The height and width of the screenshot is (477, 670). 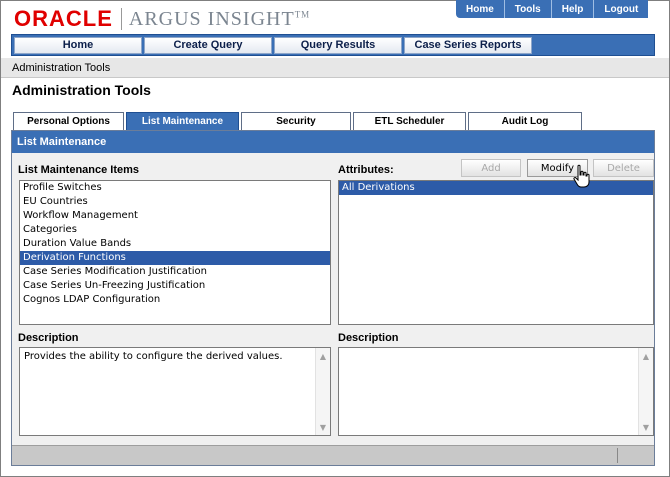 What do you see at coordinates (335, 68) in the screenshot?
I see `breadcrumb: Administration Tools` at bounding box center [335, 68].